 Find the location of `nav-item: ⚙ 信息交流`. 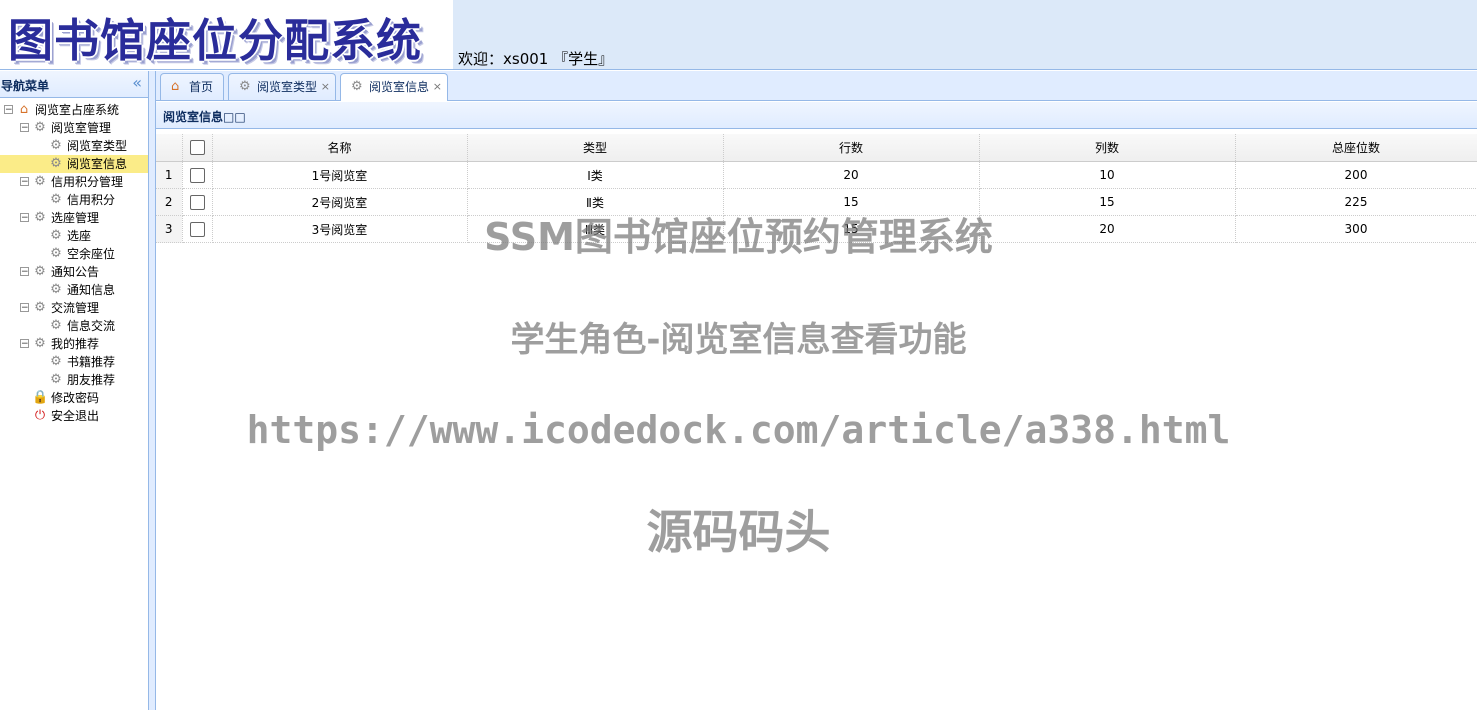

nav-item: ⚙ 信息交流 is located at coordinates (74, 326).